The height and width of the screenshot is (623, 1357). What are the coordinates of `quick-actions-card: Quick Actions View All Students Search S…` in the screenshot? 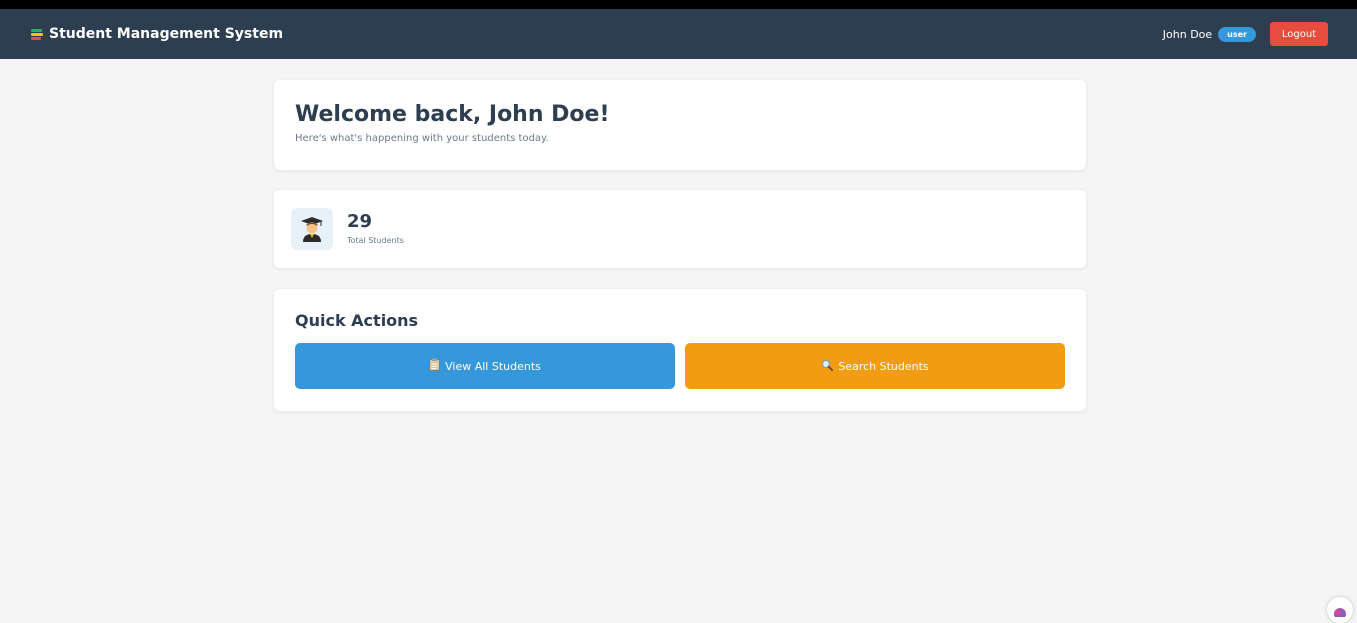 It's located at (680, 350).